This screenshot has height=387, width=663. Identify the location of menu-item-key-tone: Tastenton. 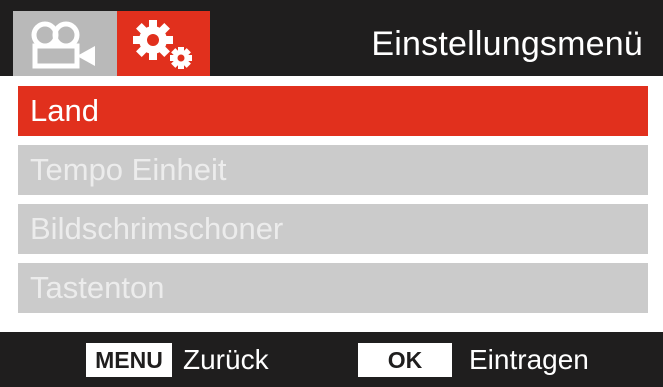
(333, 288).